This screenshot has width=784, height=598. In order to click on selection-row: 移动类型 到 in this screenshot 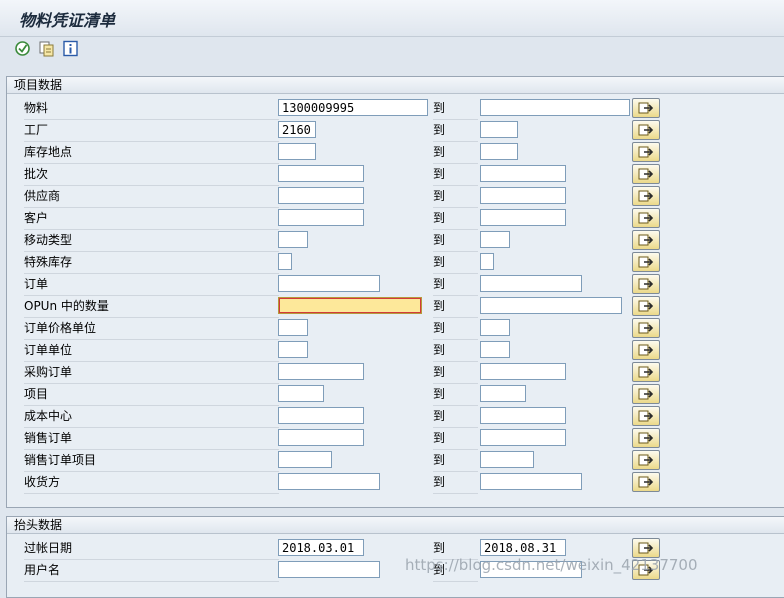, I will do `click(395, 241)`.